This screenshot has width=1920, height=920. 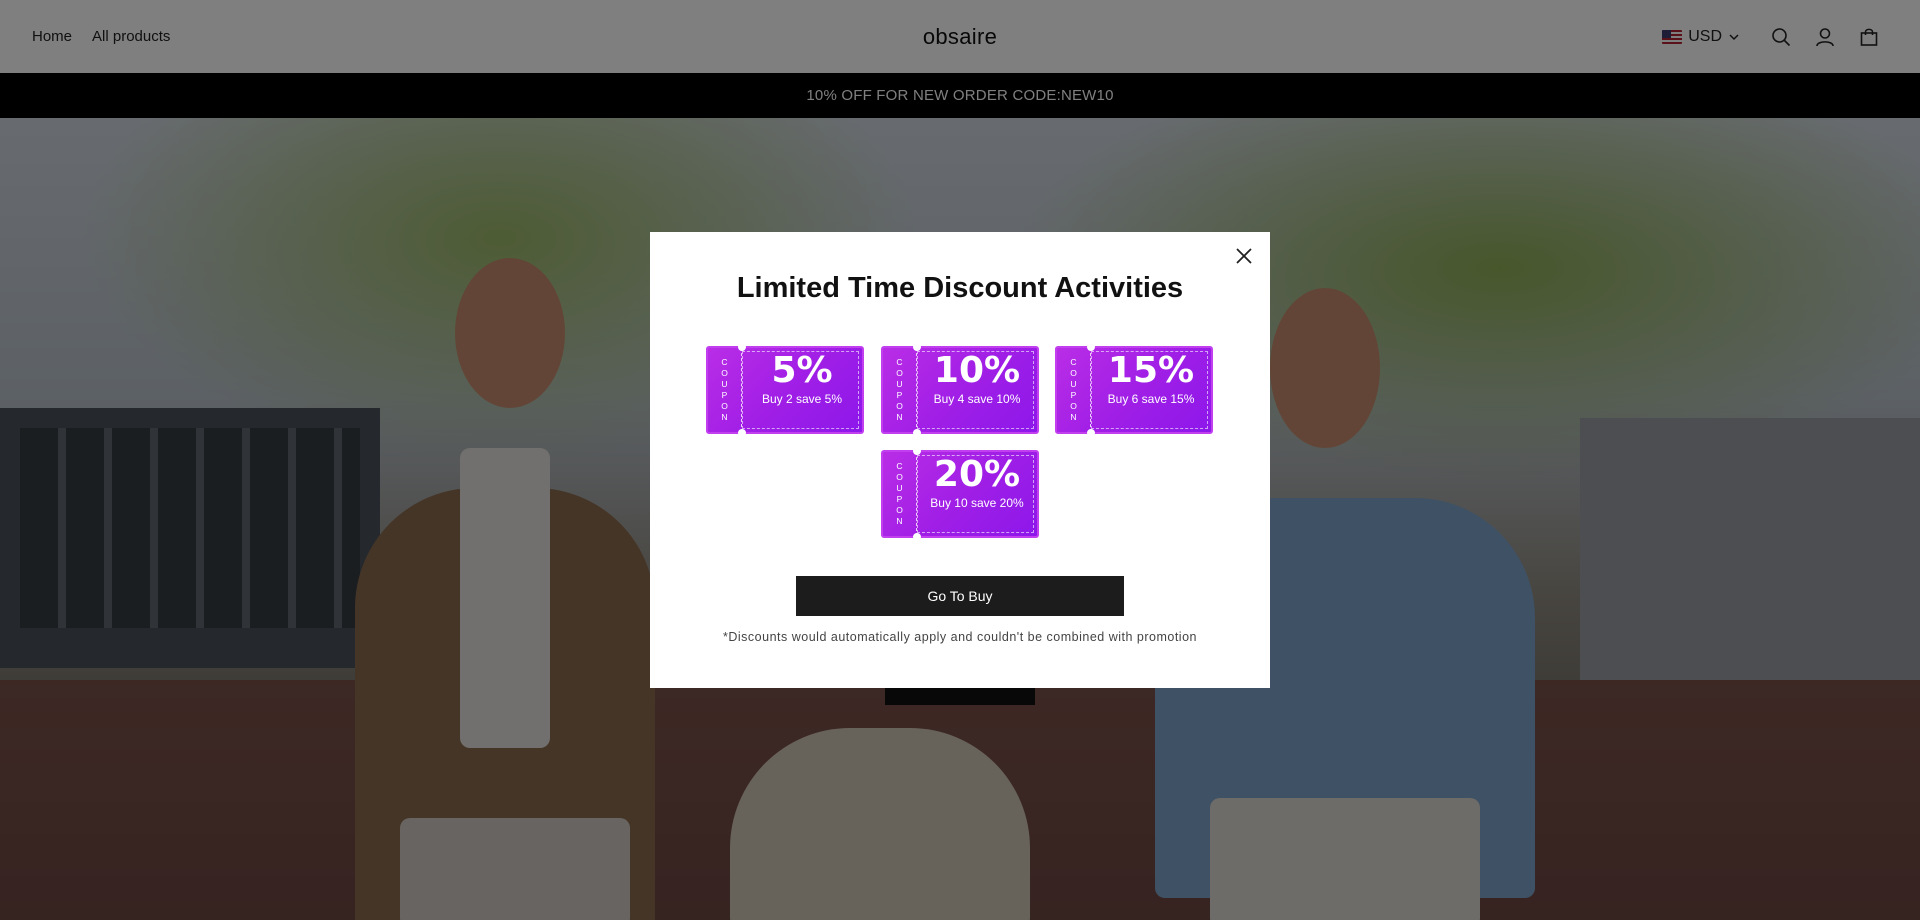 What do you see at coordinates (977, 503) in the screenshot?
I see `coupon-description: Buy 10 save 20%` at bounding box center [977, 503].